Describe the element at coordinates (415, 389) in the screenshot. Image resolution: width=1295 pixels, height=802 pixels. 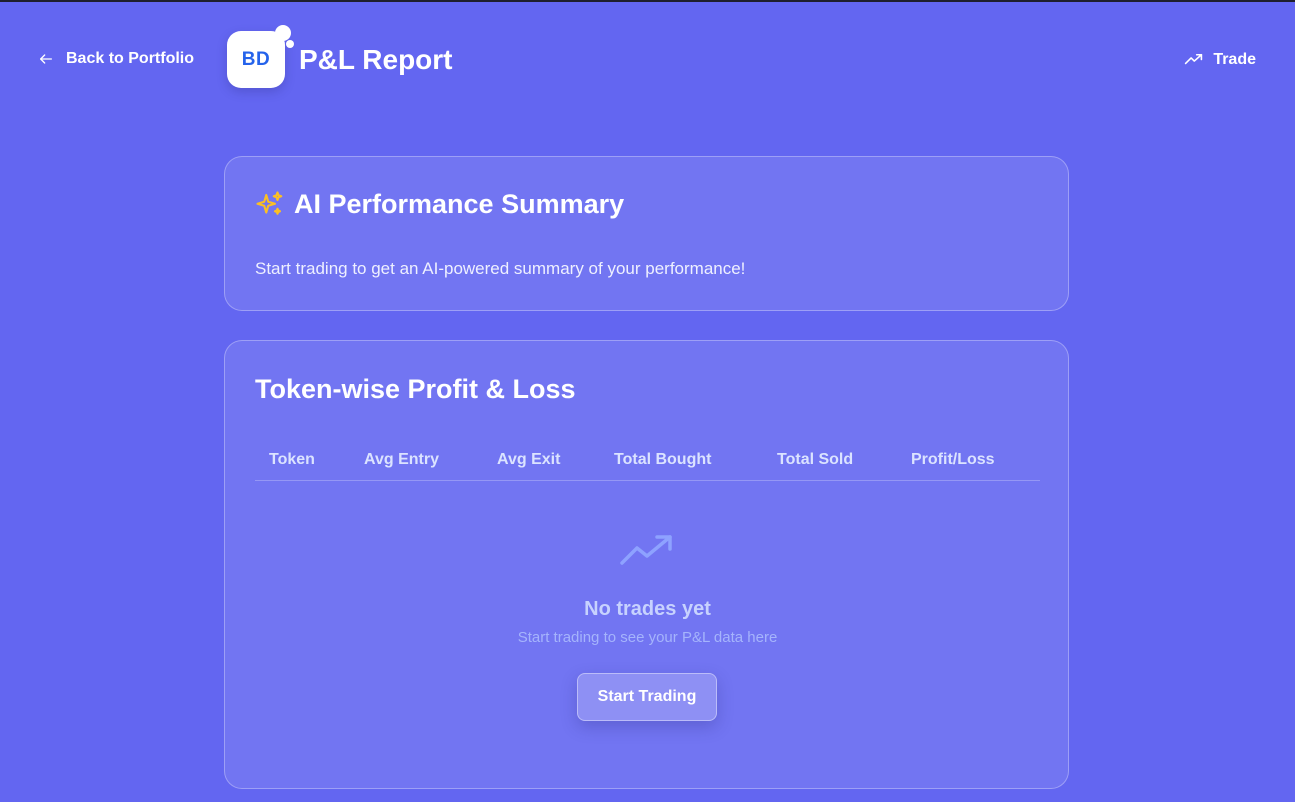
I see `pnl-title: Token-wise Profit & Loss` at that location.